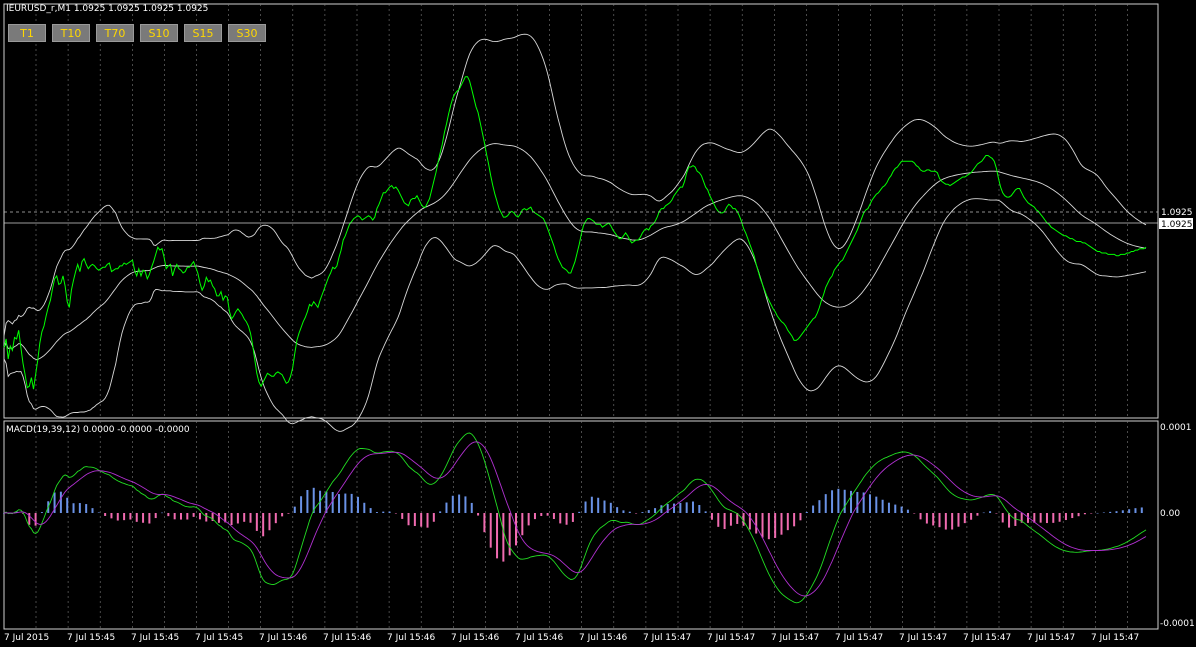  What do you see at coordinates (1177, 213) in the screenshot?
I see `current-price-label: 1.0925` at bounding box center [1177, 213].